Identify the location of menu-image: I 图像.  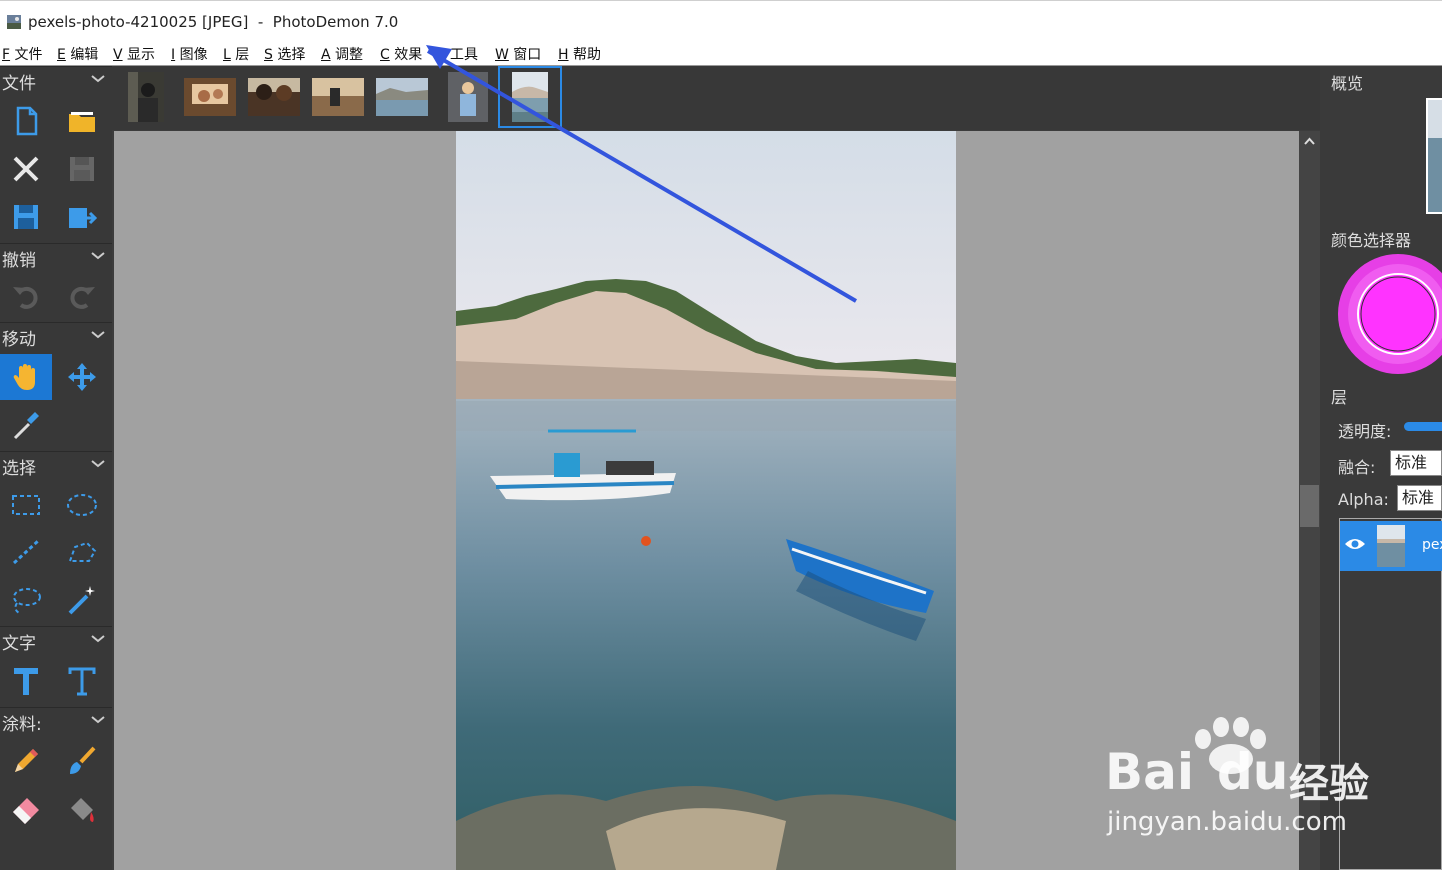
(189, 54).